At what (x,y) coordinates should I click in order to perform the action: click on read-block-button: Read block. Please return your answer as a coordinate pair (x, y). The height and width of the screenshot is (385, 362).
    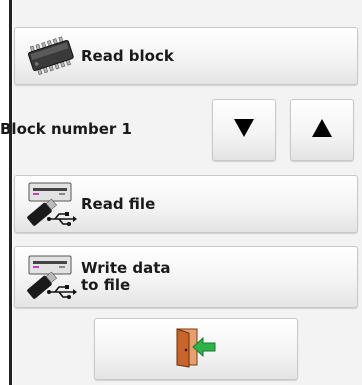
    Looking at the image, I should click on (186, 56).